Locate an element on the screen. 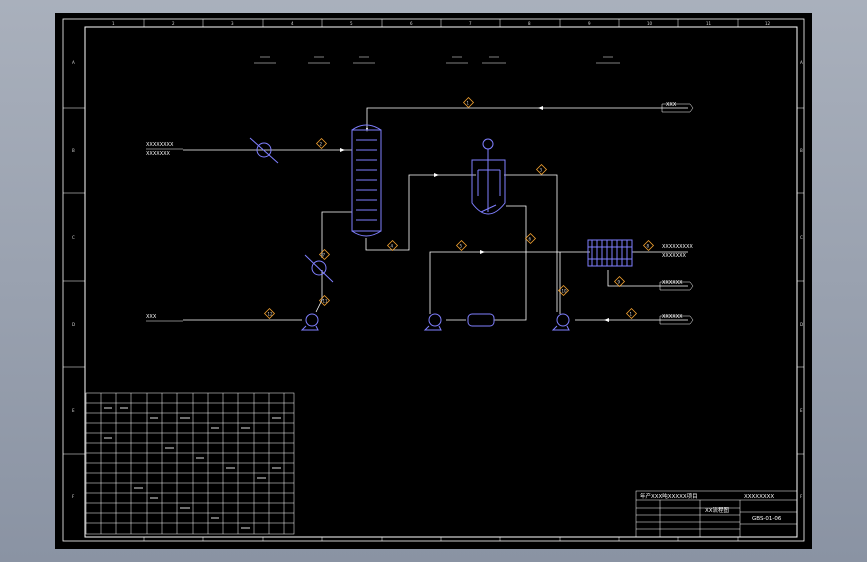 This screenshot has height=562, width=867. outlet-label-right-mid: XXXXXX is located at coordinates (672, 283).